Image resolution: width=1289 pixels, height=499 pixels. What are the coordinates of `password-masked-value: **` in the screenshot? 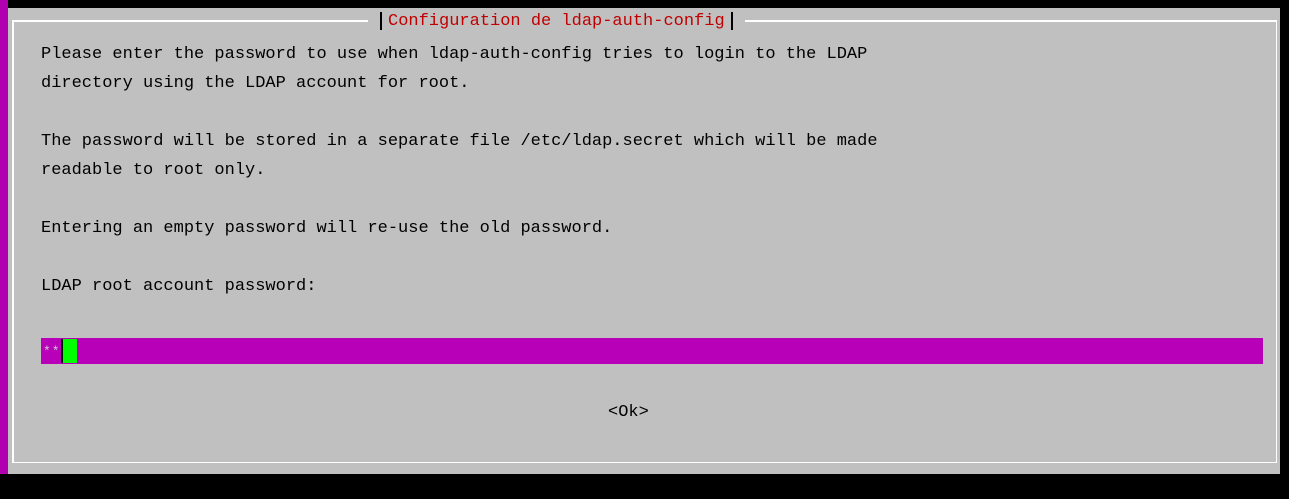 It's located at (52, 351).